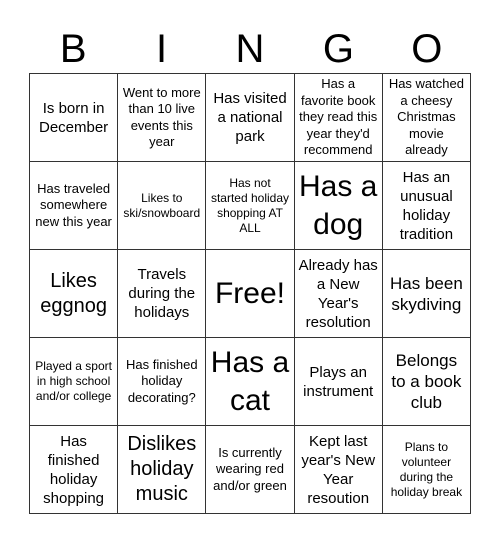 The width and height of the screenshot is (500, 544). I want to click on cell-label: Has been skydiving, so click(426, 293).